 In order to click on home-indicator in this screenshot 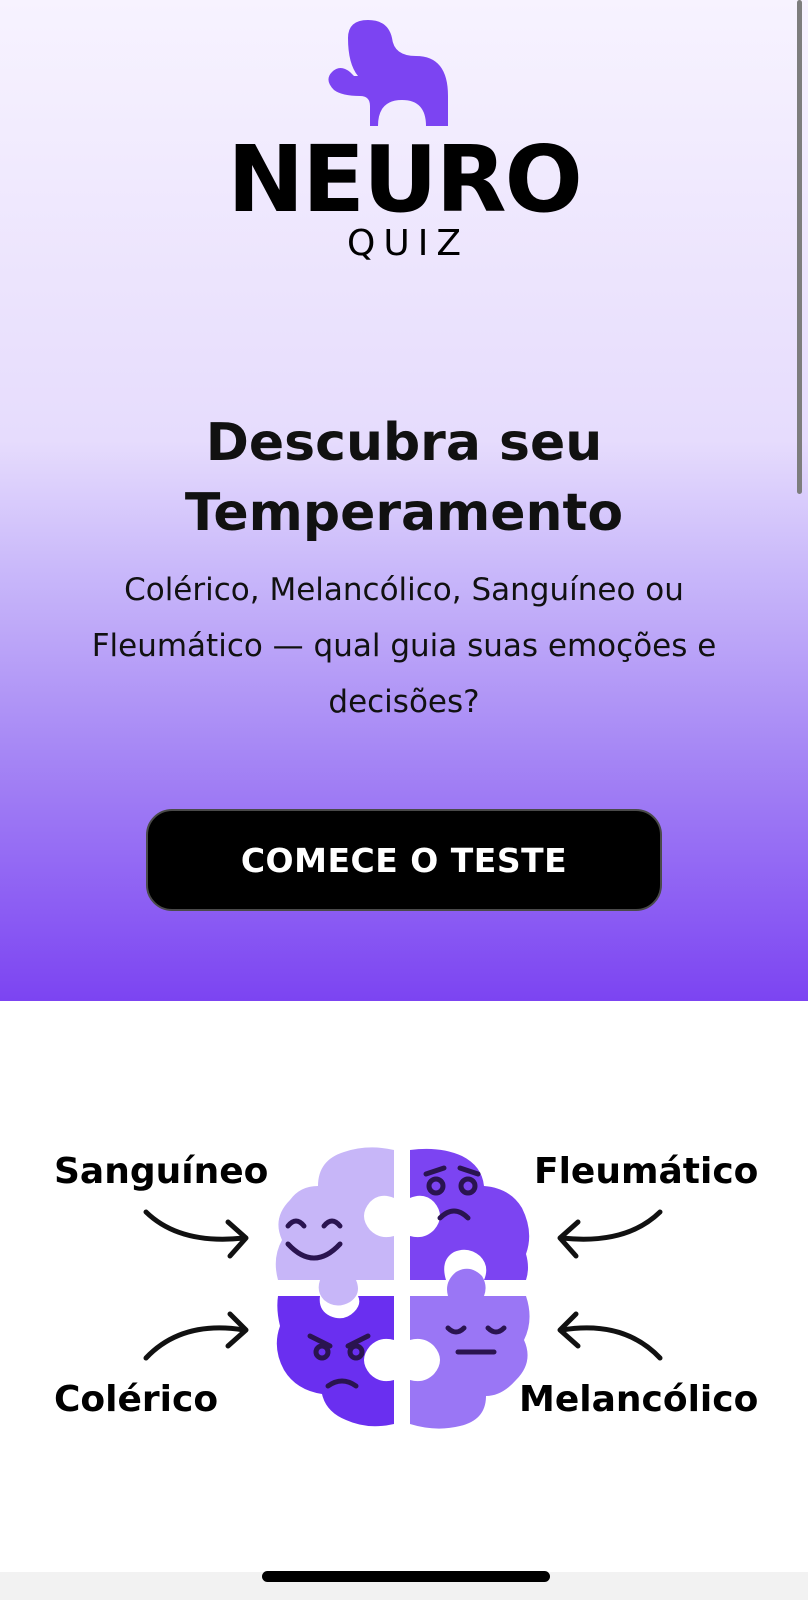, I will do `click(406, 1576)`.